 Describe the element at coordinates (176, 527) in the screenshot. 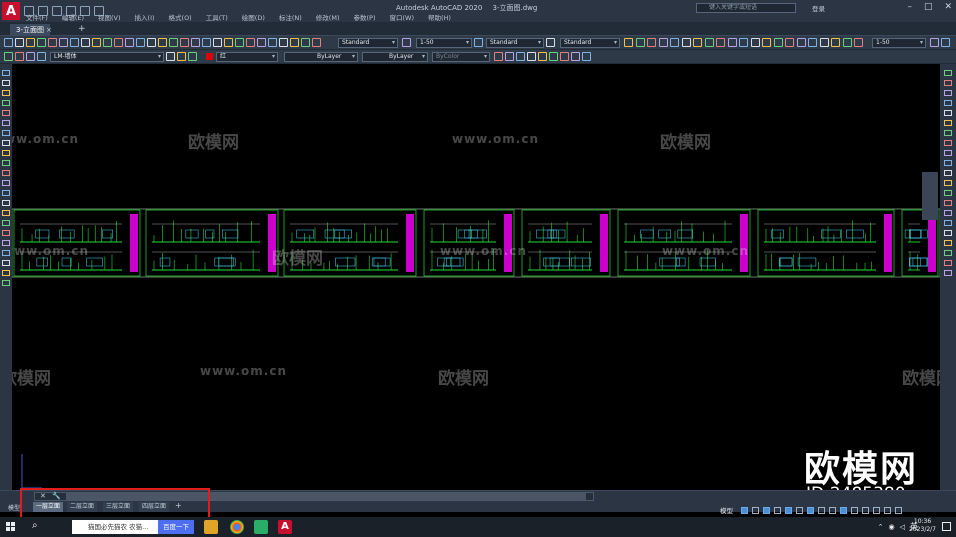

I see `baidu-search-button: 百度一下` at that location.